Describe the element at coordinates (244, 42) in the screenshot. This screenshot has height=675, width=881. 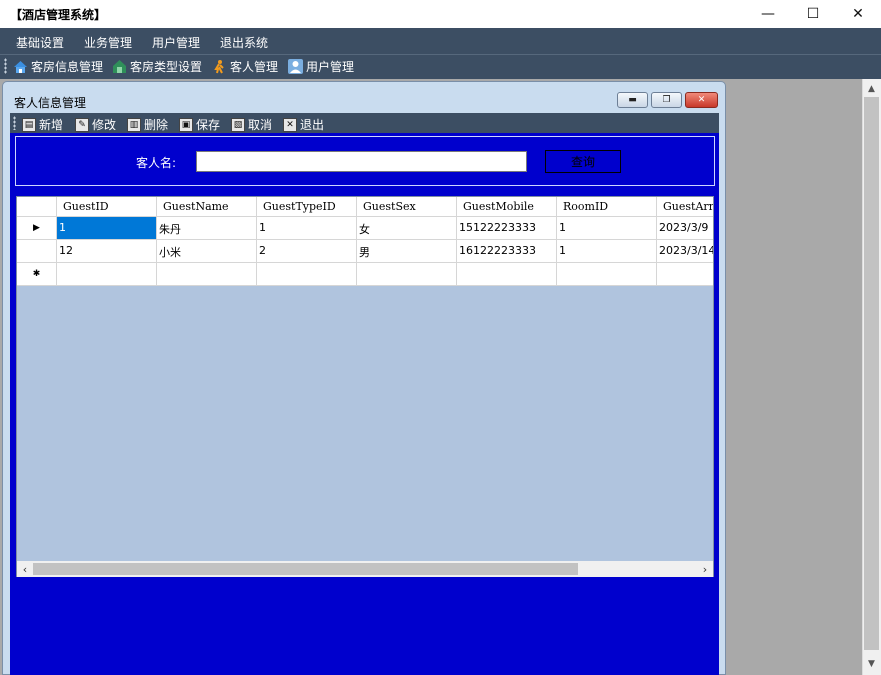
I see `menu-exit-system: 退出系统` at that location.